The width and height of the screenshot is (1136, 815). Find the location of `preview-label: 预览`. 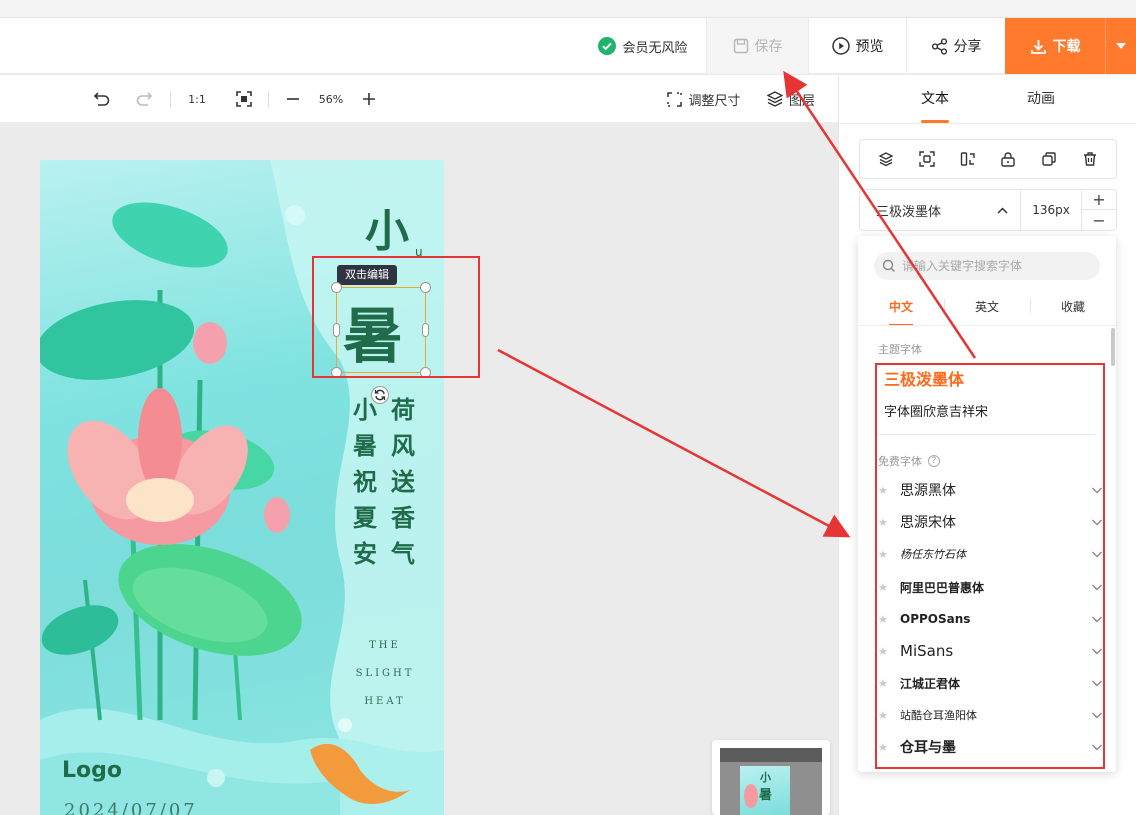

preview-label: 预览 is located at coordinates (869, 47).